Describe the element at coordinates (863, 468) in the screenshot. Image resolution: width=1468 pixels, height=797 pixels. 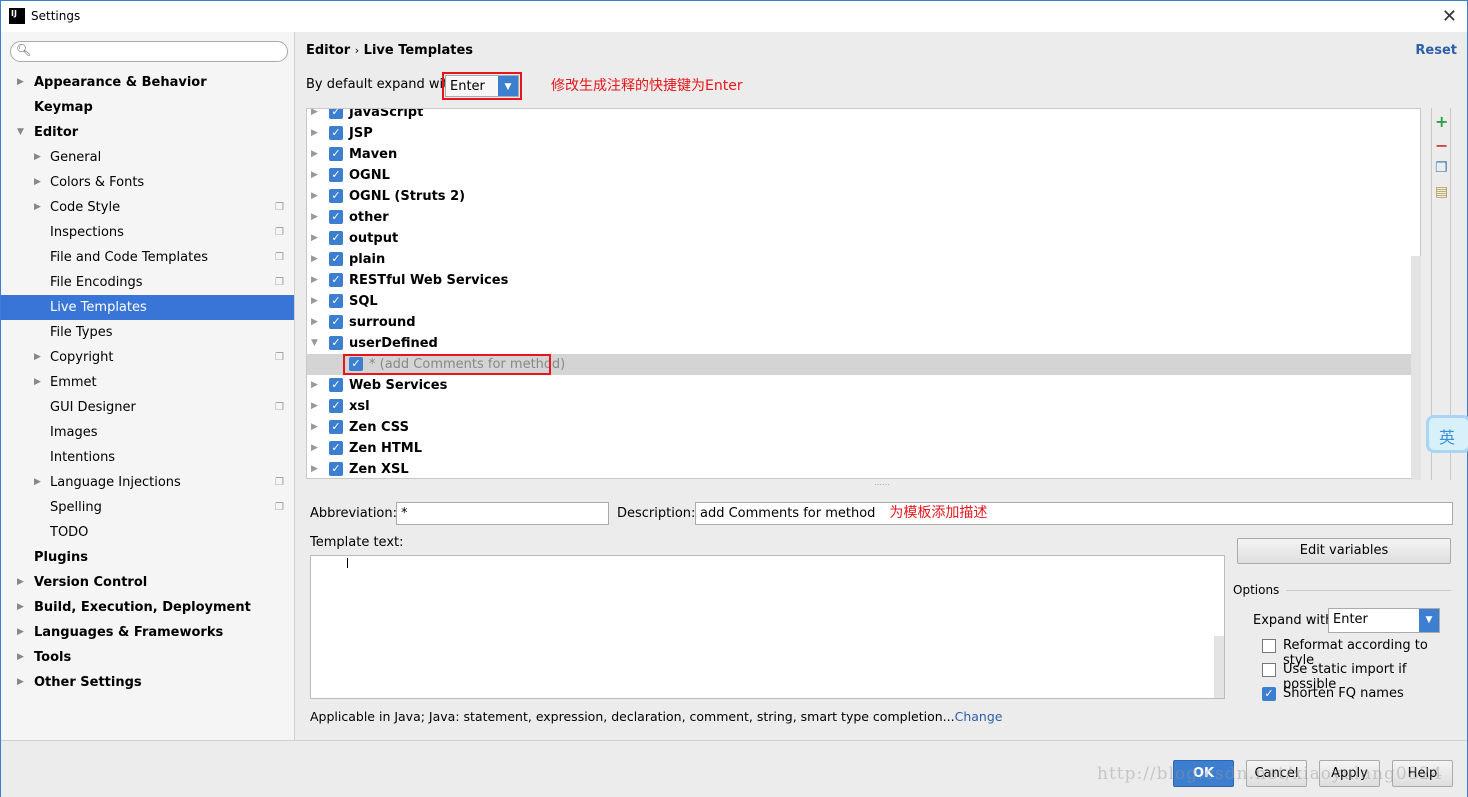
I see `template-tree-row: ▶ ✓ Zen XSL` at that location.